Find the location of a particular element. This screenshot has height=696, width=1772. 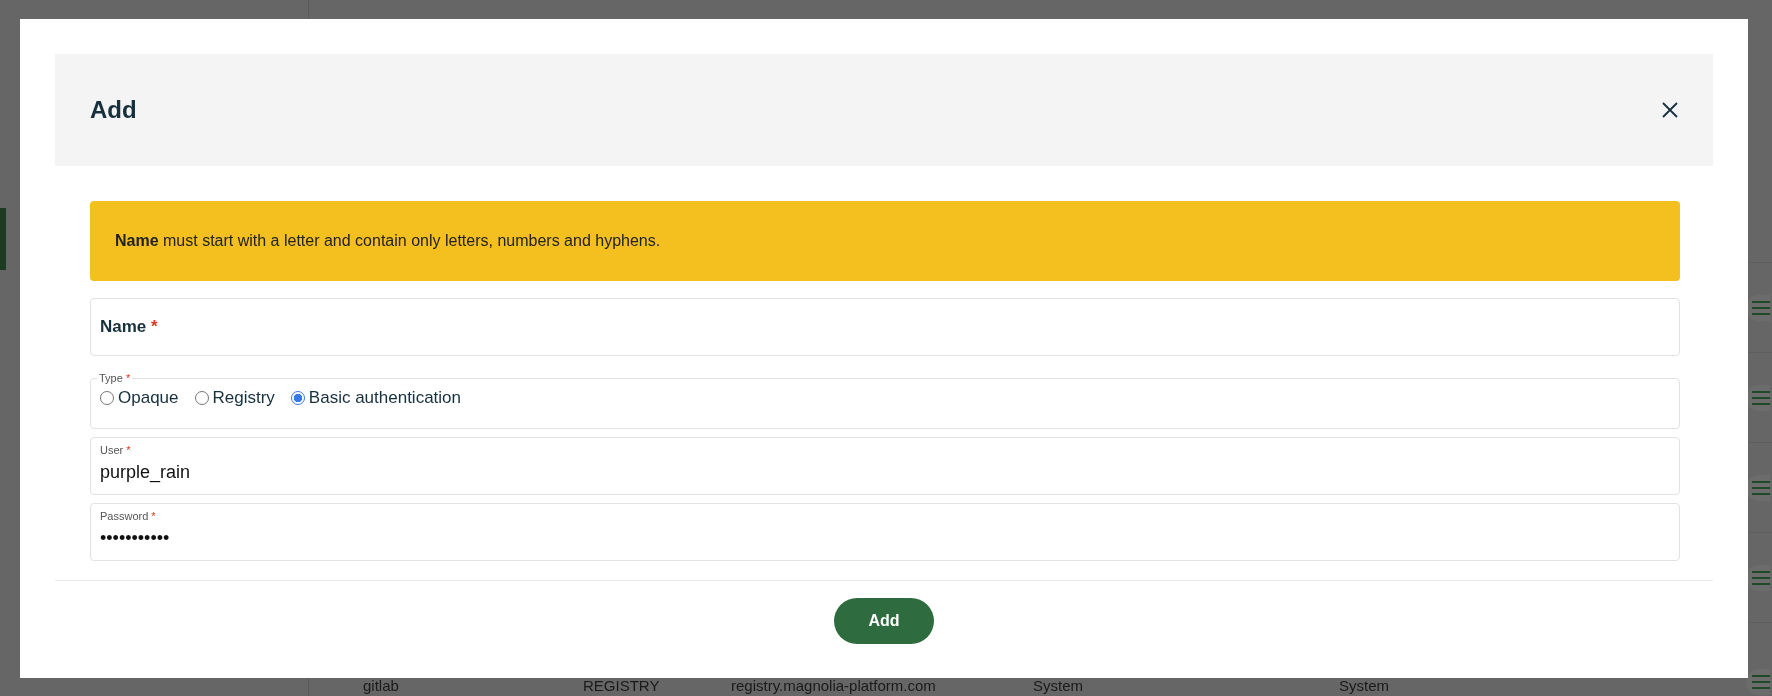

dialog-title: Add is located at coordinates (113, 110).